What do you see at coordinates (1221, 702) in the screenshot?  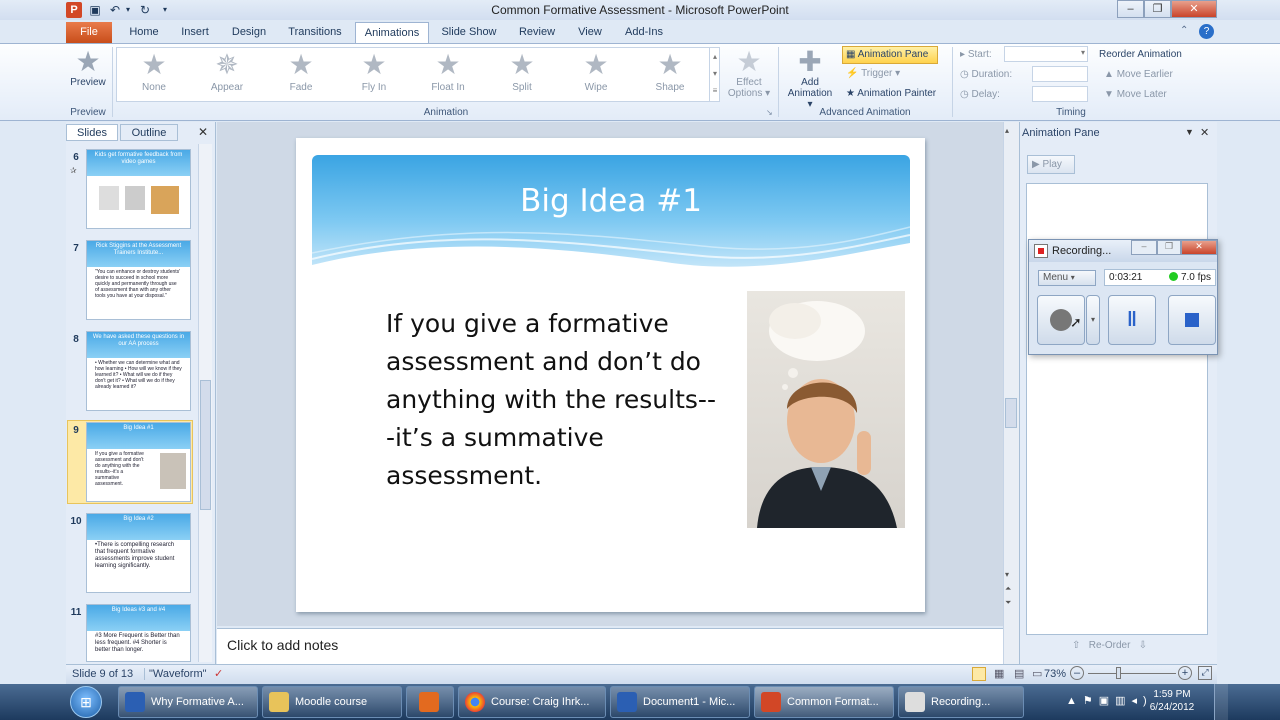 I see `show-desktop-button` at bounding box center [1221, 702].